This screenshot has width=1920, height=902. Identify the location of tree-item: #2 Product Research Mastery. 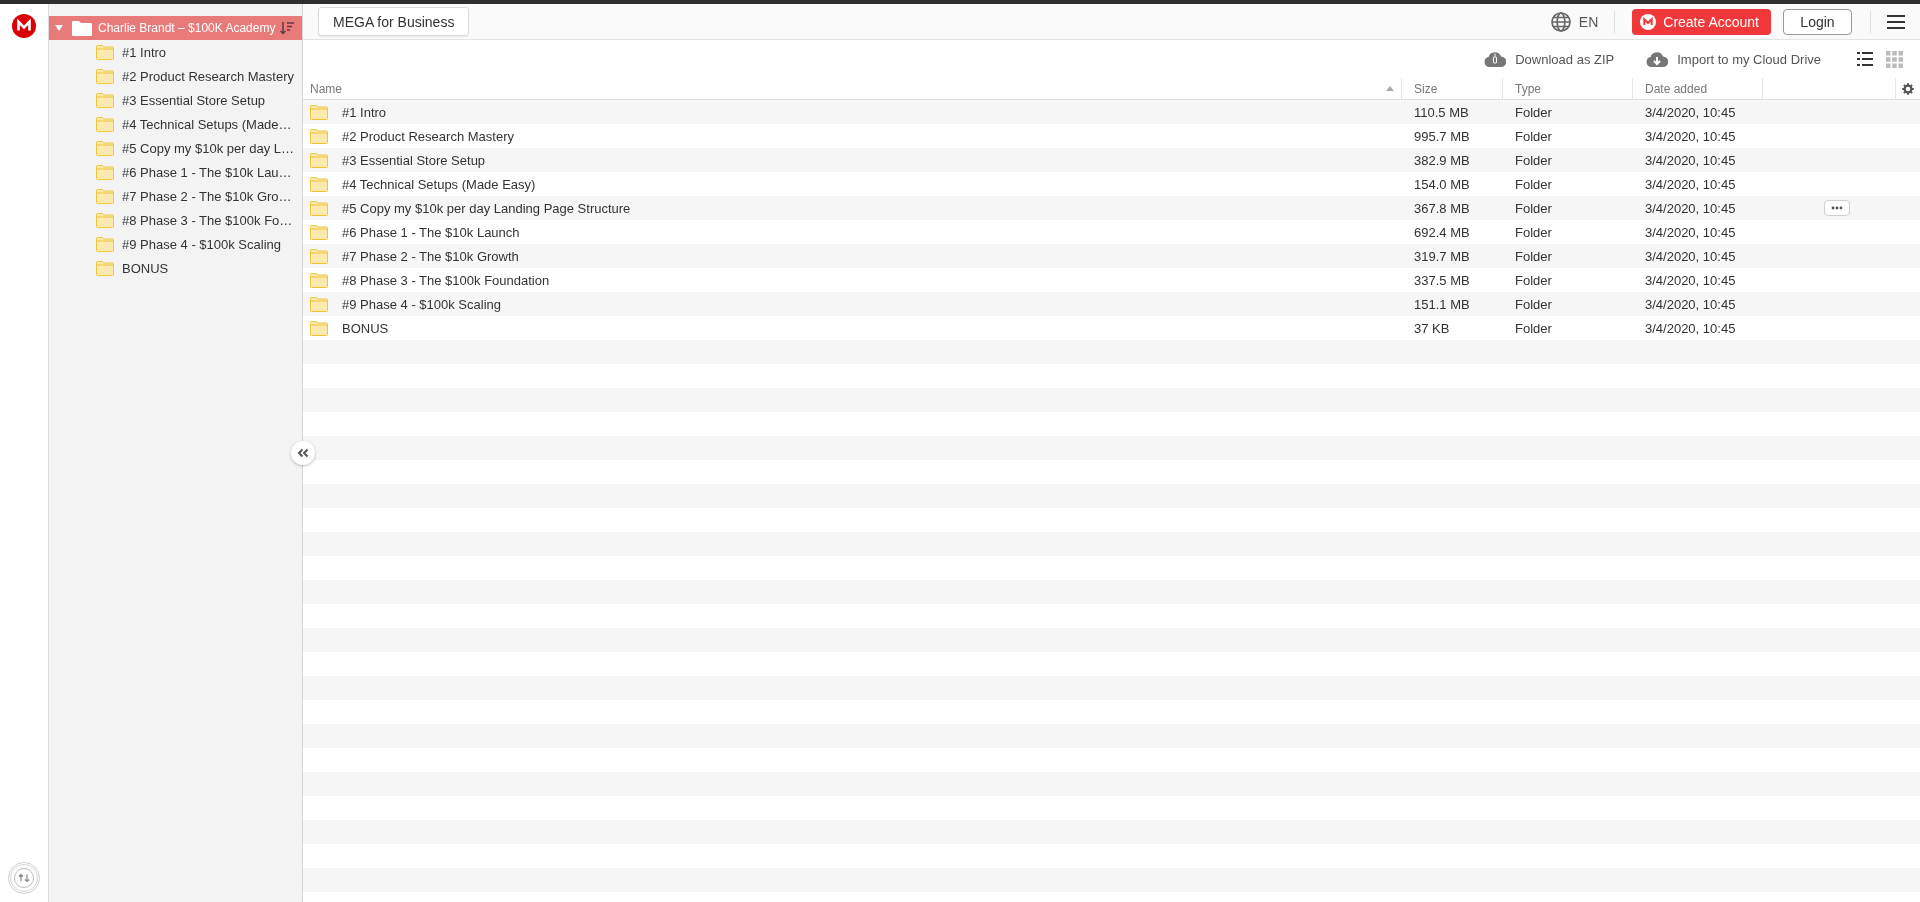
(195, 76).